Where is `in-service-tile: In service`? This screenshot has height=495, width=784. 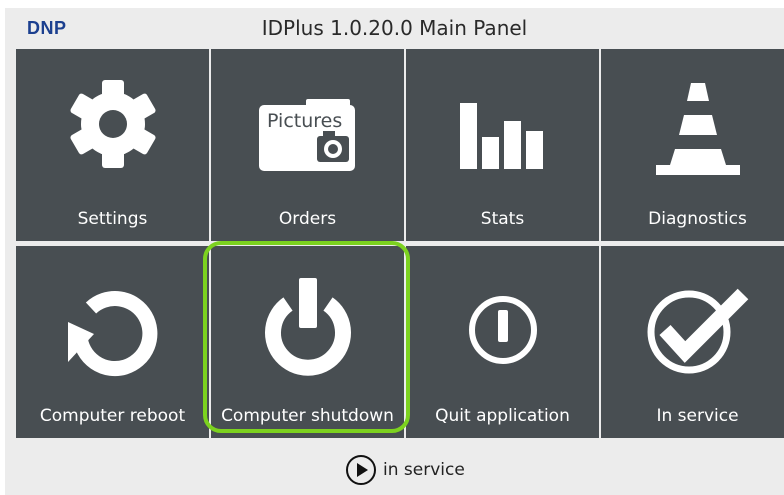 in-service-tile: In service is located at coordinates (692, 342).